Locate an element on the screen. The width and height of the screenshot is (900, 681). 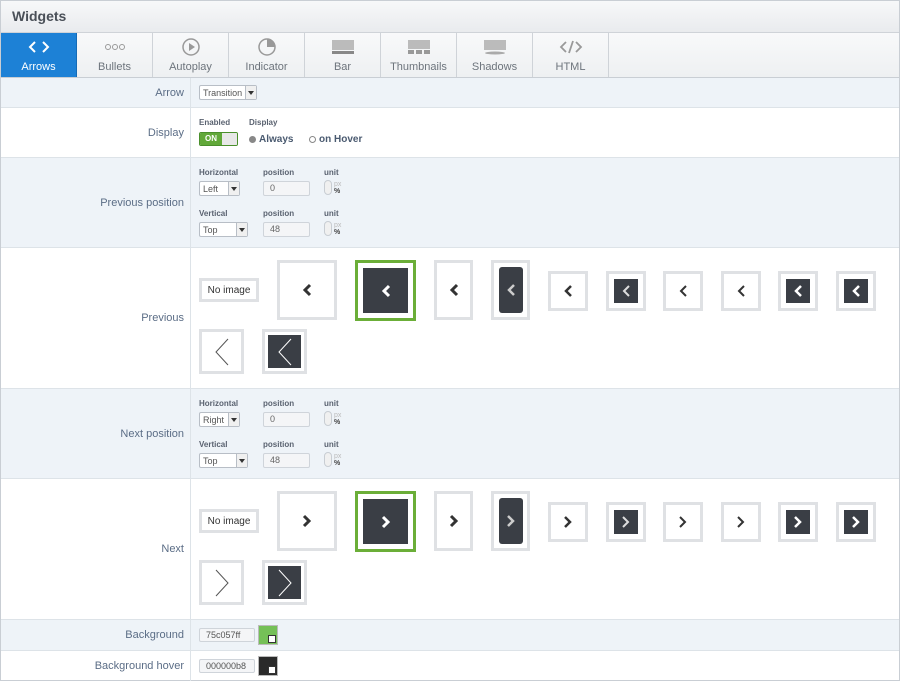
arrow-type-select: Transition is located at coordinates (228, 92).